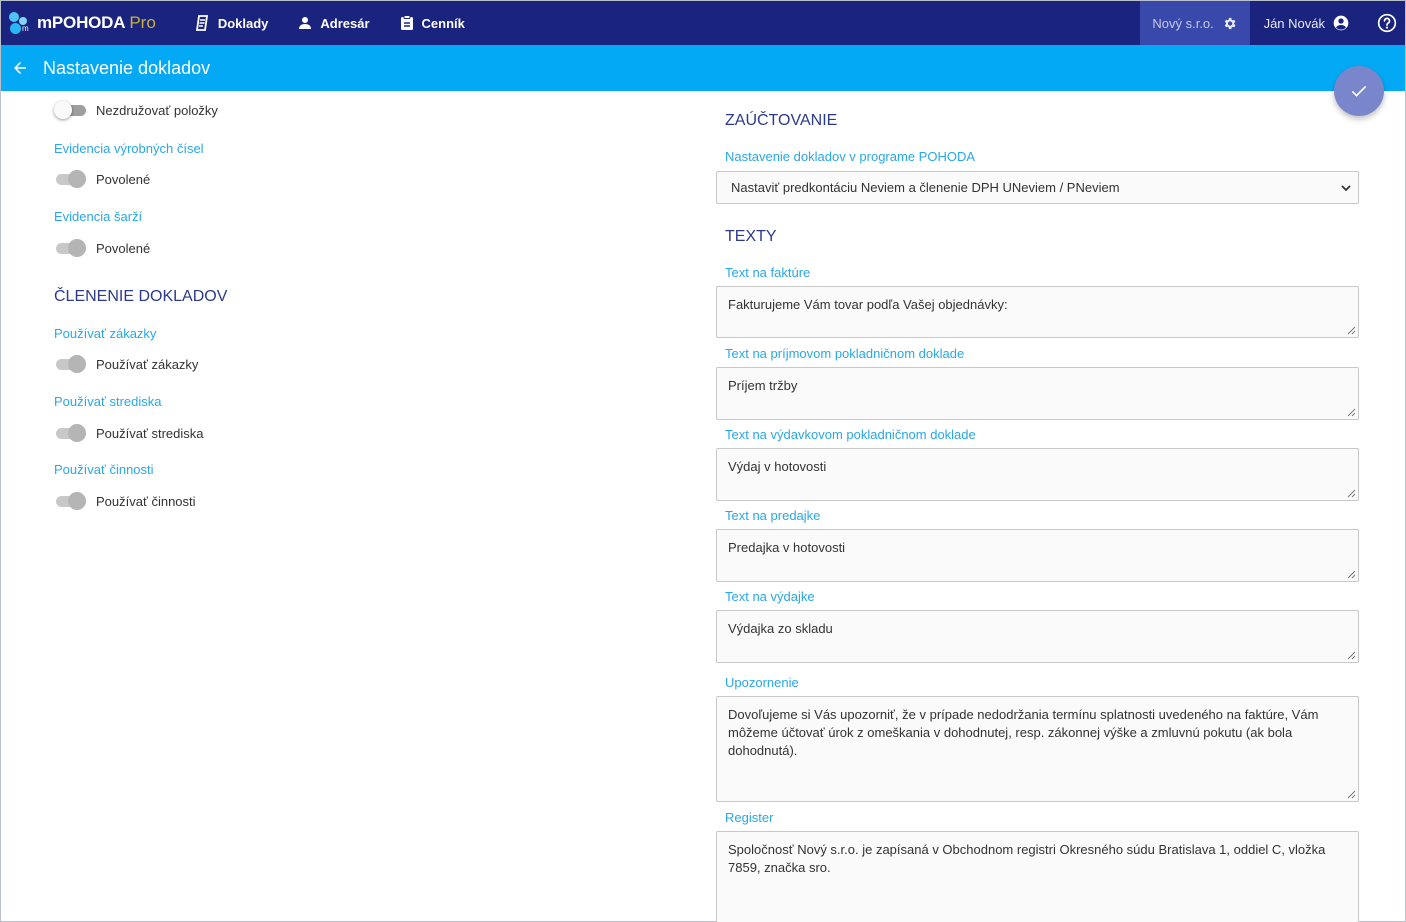 This screenshot has height=922, width=1406. I want to click on text-predajka-value: Predajka v hotovosti, so click(787, 547).